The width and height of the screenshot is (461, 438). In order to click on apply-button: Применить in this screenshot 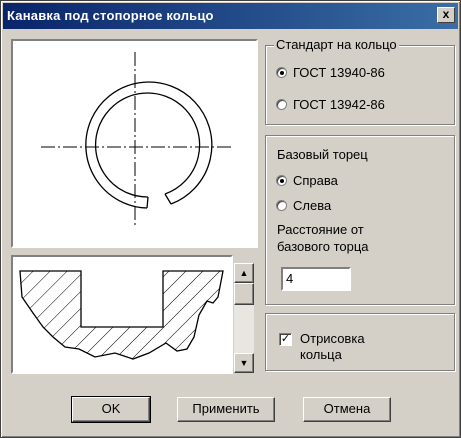, I will do `click(226, 409)`.